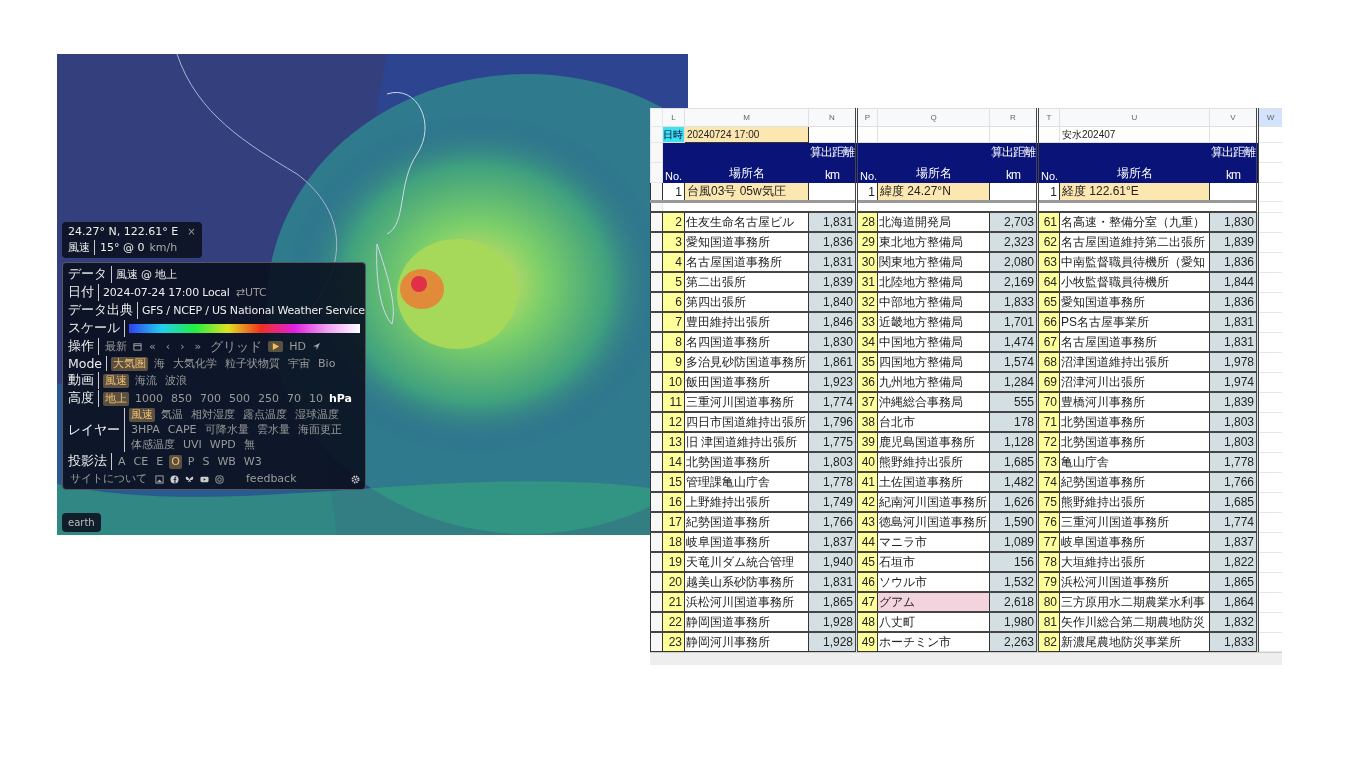  I want to click on option-button: 大気化学, so click(195, 363).